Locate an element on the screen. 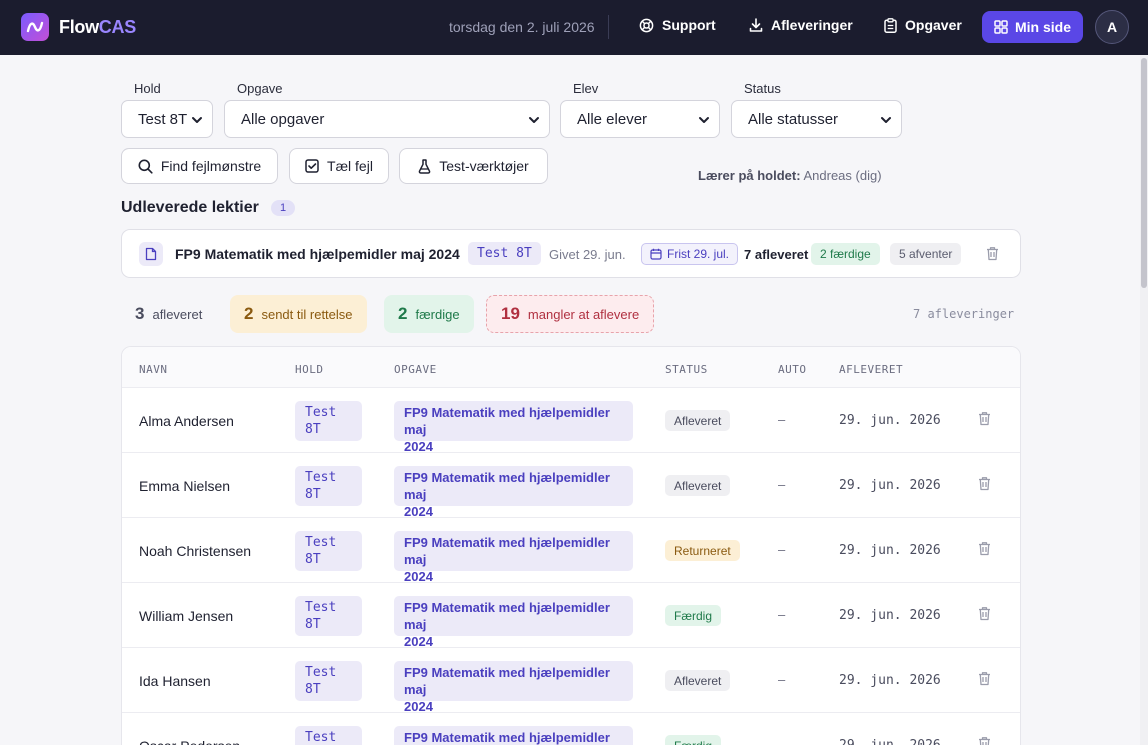  flask-icon is located at coordinates (424, 166).